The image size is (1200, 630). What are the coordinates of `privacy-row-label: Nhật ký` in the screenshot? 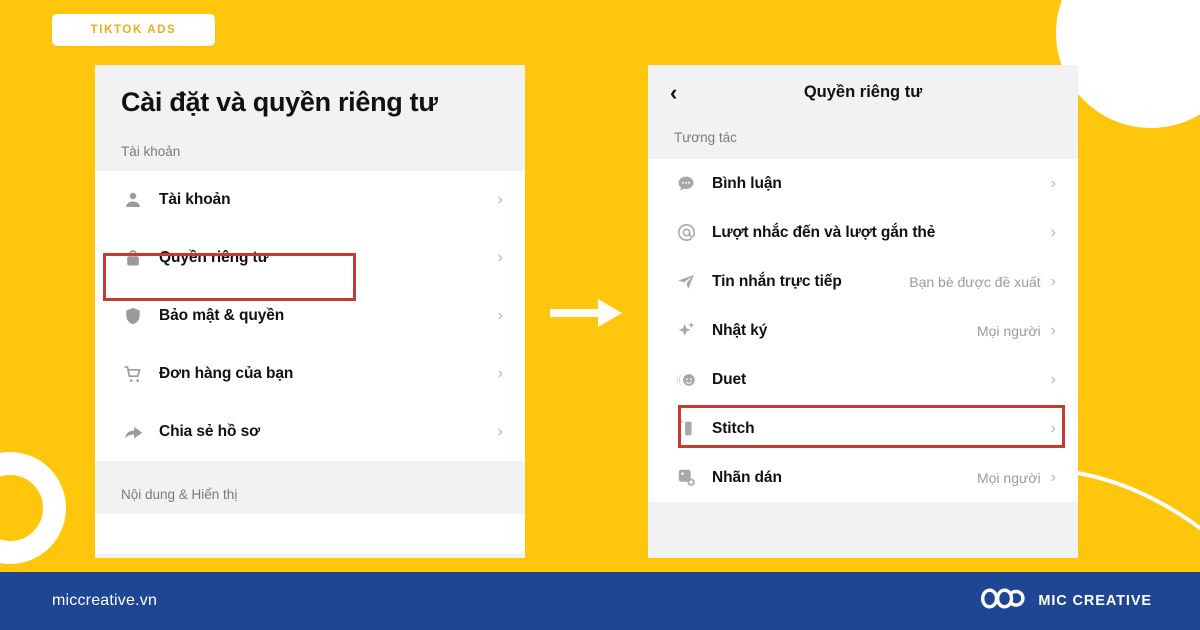 It's located at (740, 330).